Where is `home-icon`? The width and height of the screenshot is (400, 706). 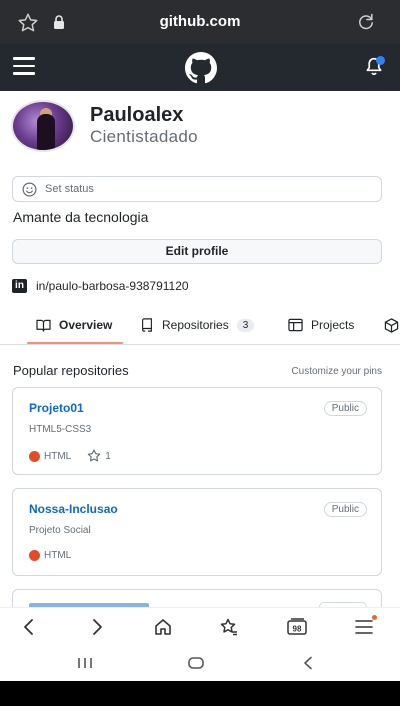
home-icon is located at coordinates (163, 627).